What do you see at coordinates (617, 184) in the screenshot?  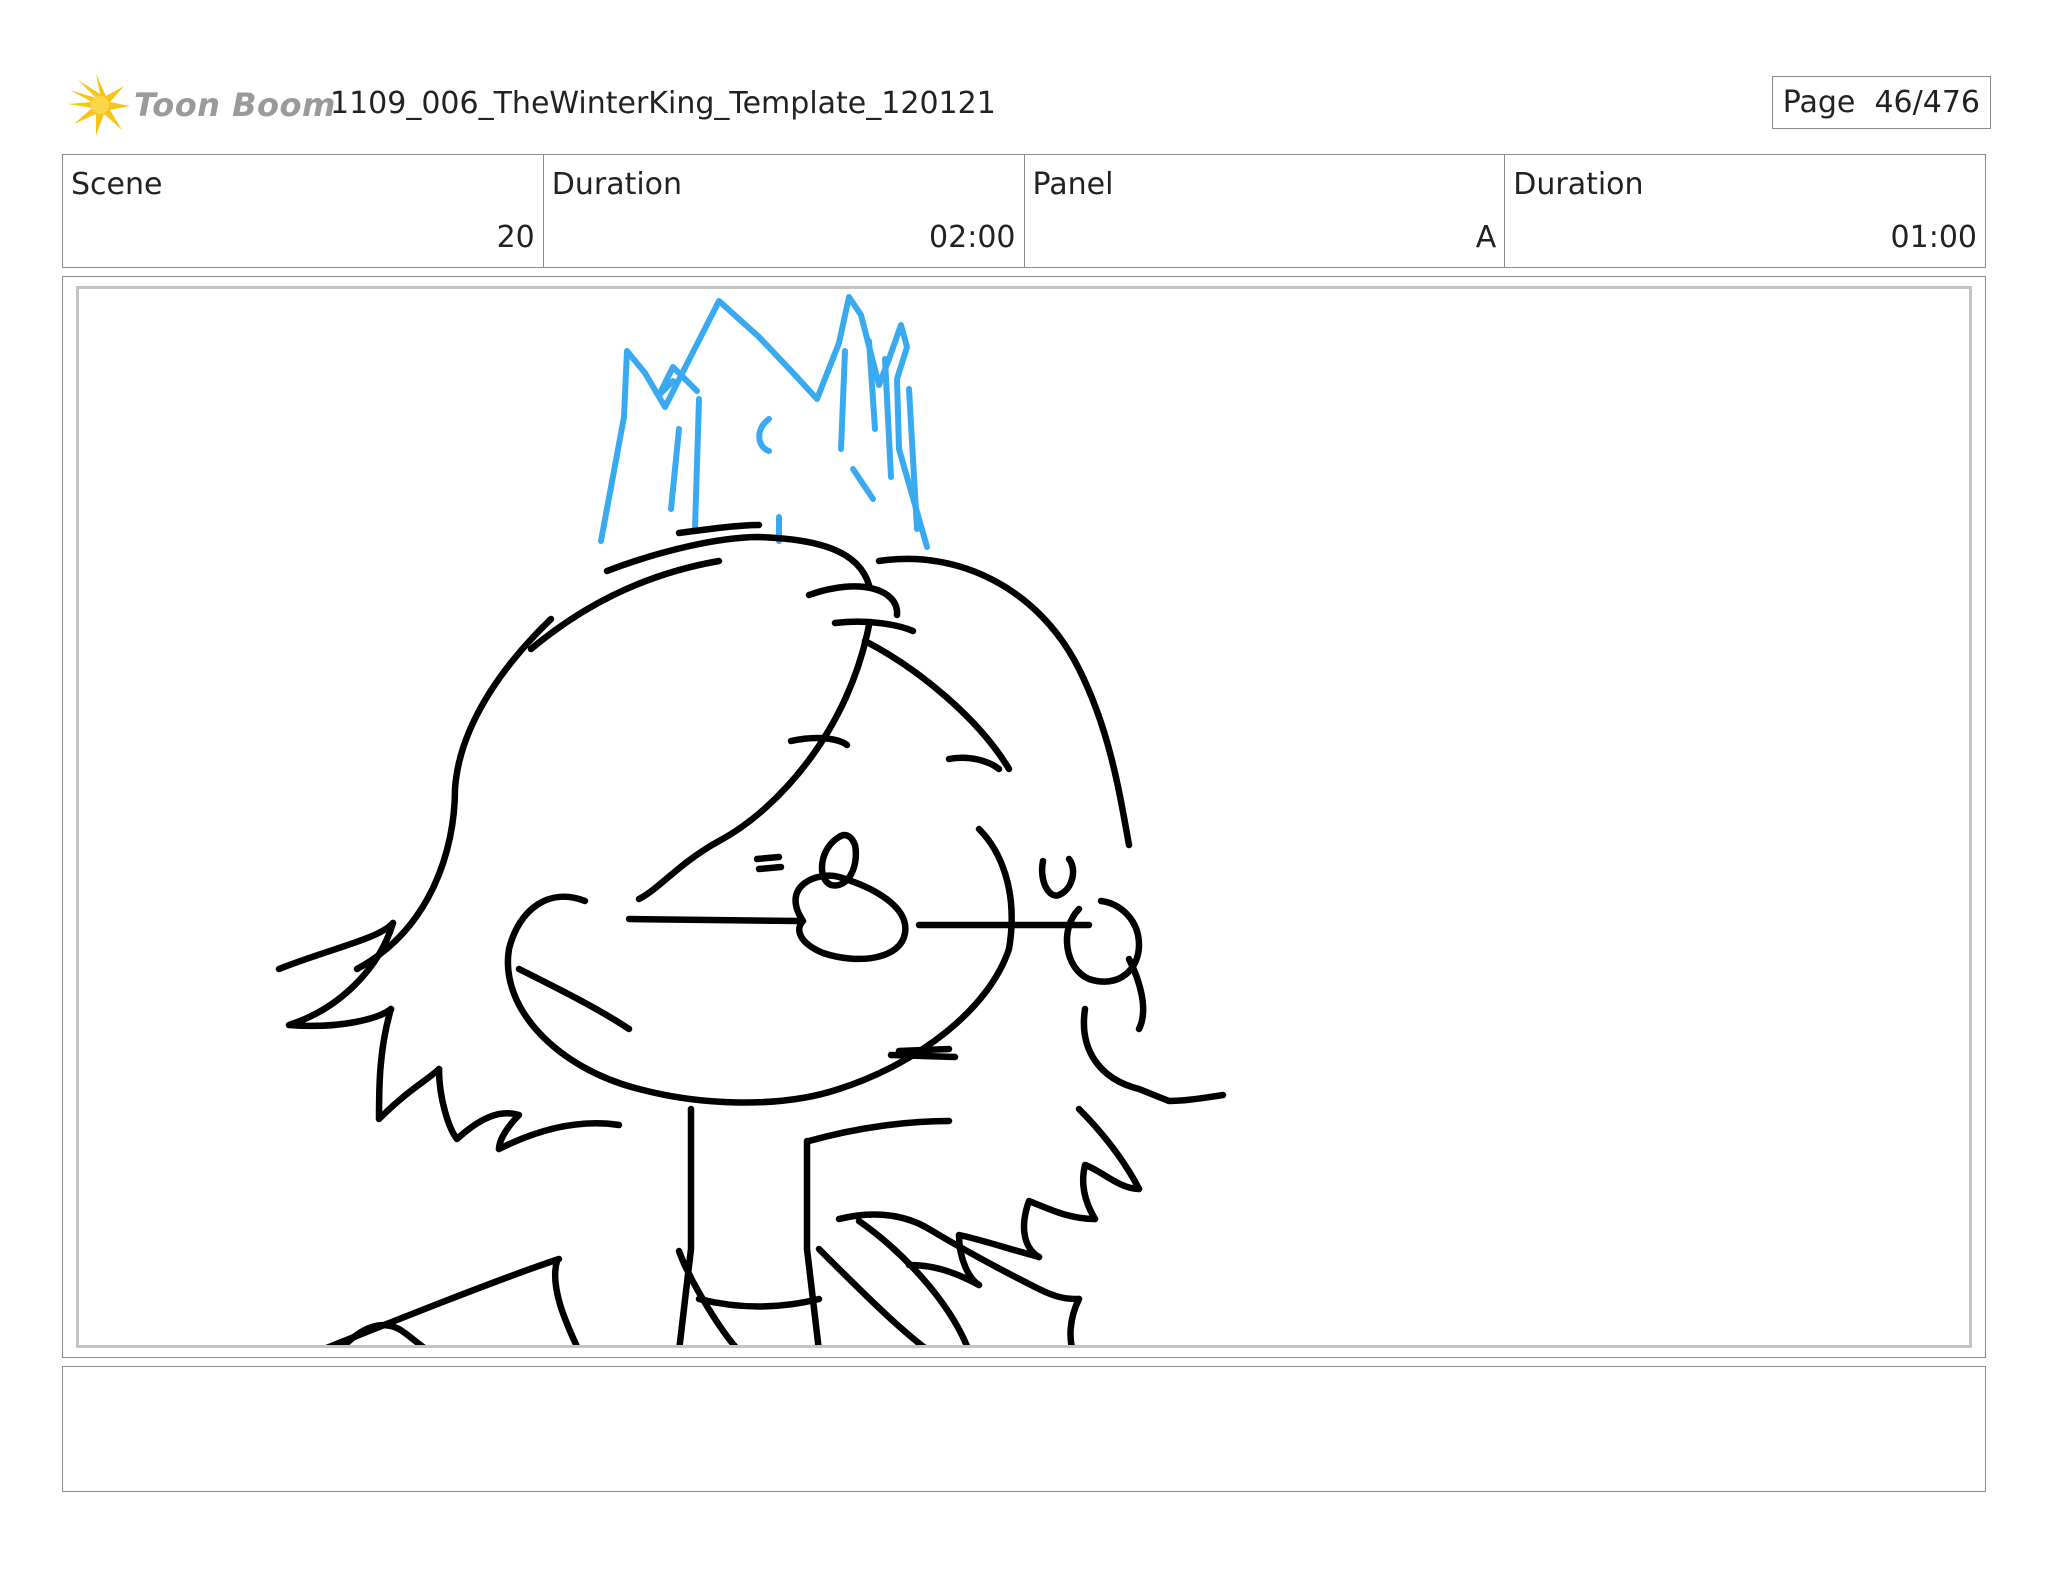 I see `scene-duration-label: Duration` at bounding box center [617, 184].